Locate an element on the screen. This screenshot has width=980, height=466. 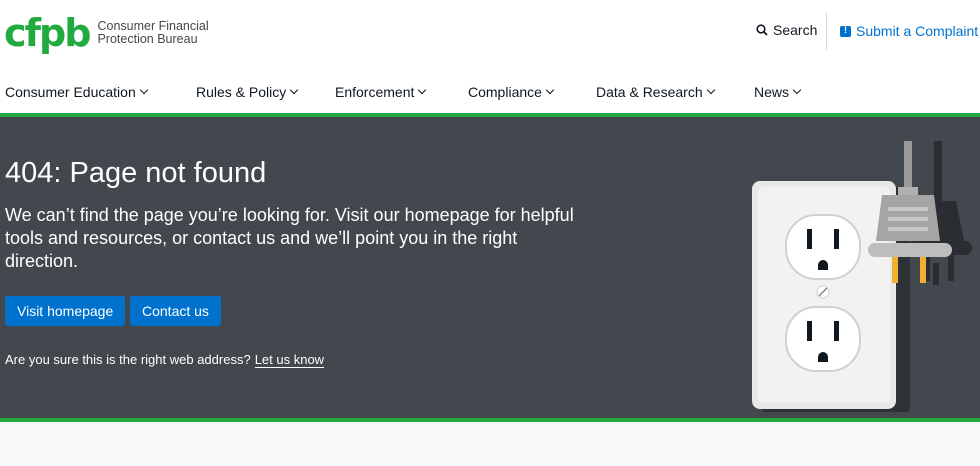
nav-item-consumer-education: Consumer Education is located at coordinates (76, 92).